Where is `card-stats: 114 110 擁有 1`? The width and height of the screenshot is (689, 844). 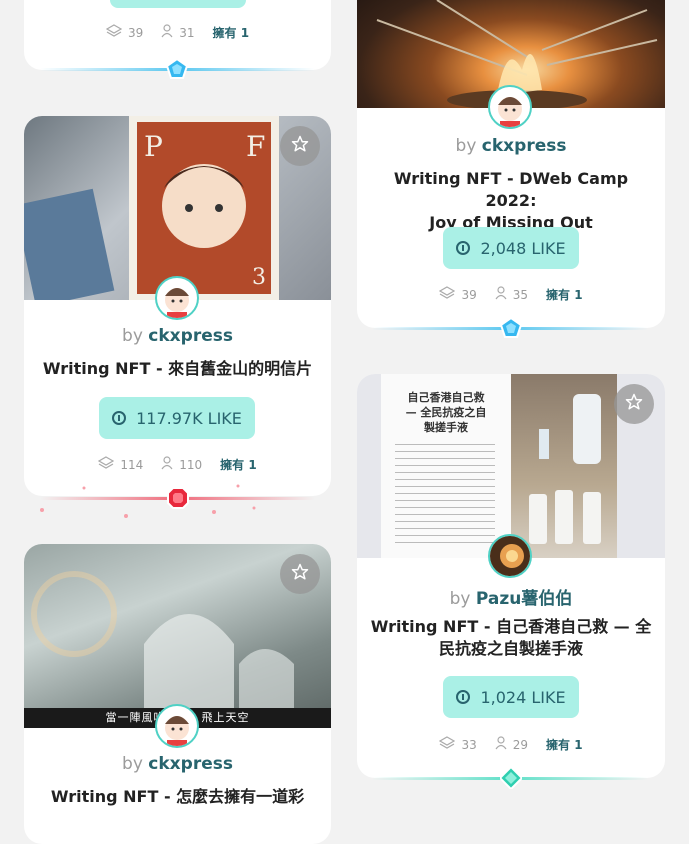 card-stats: 114 110 擁有 1 is located at coordinates (177, 464).